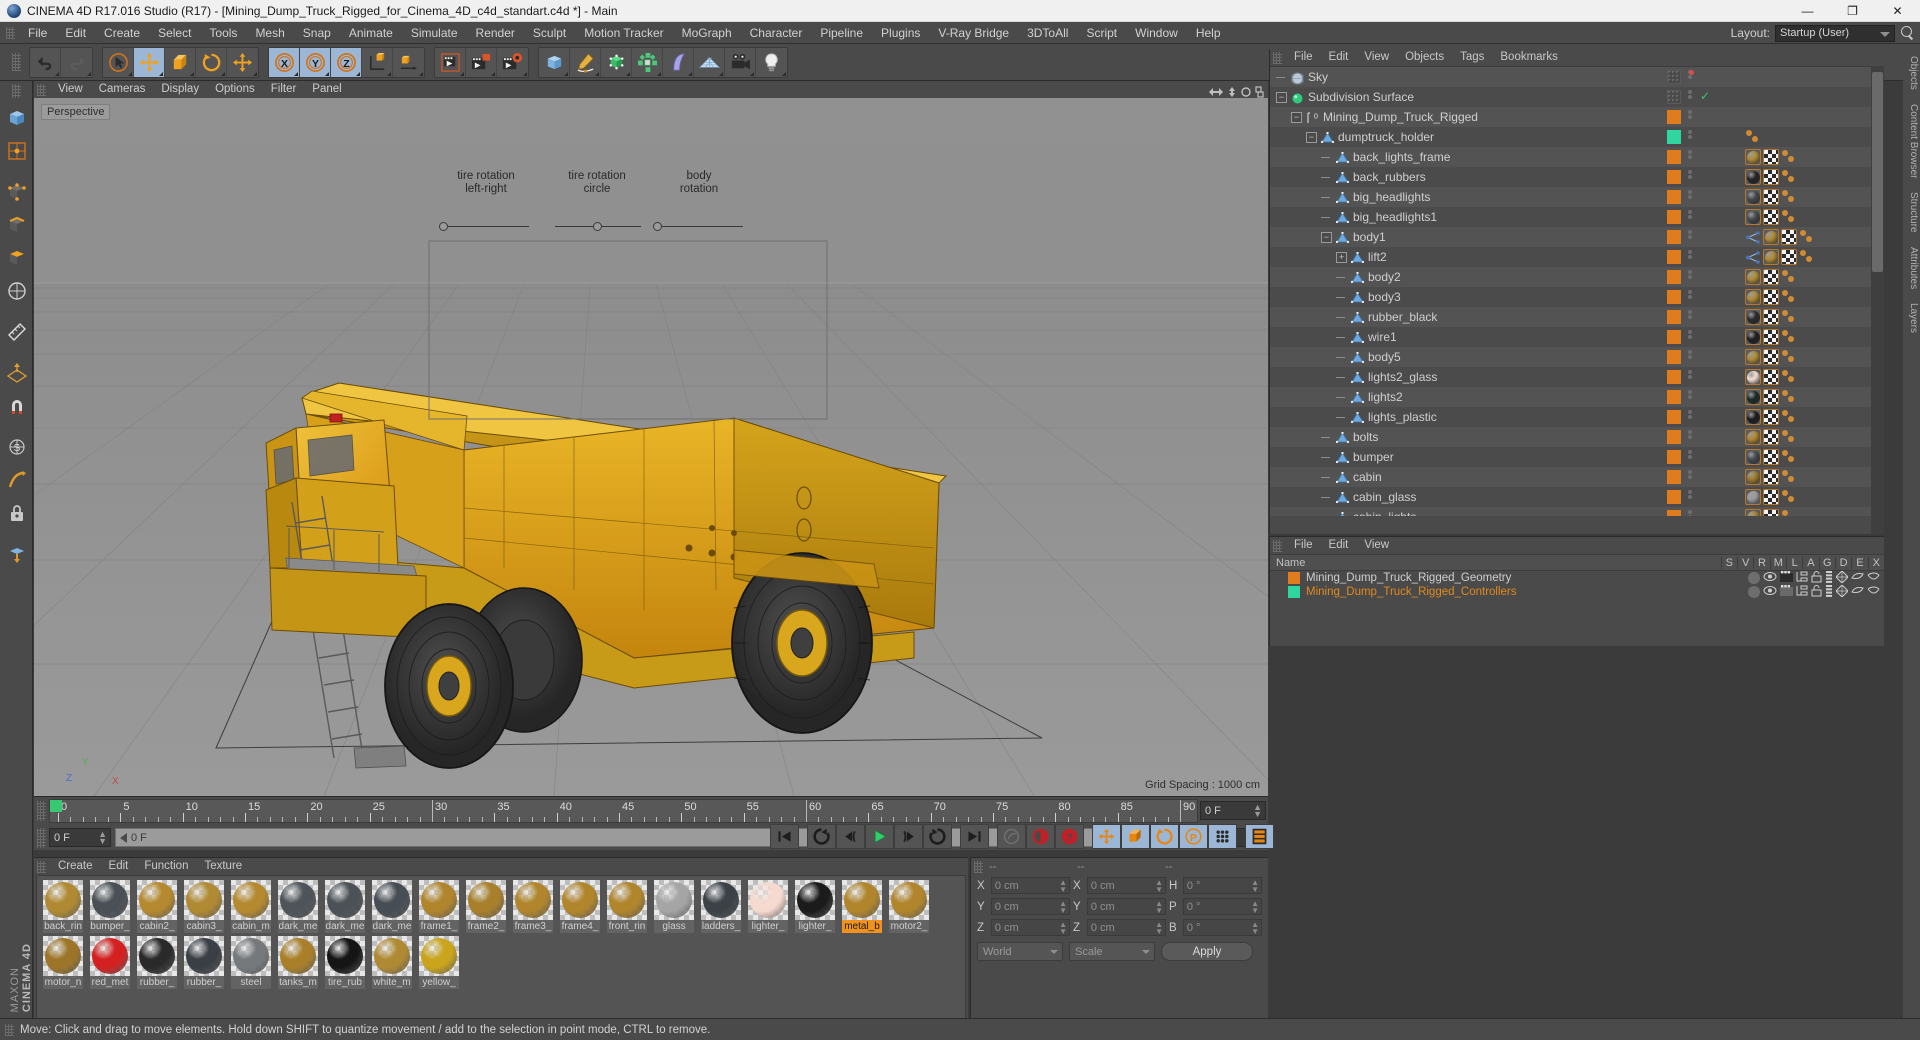 This screenshot has height=1040, width=1920. What do you see at coordinates (1786, 592) in the screenshot?
I see `layer-render-icon` at bounding box center [1786, 592].